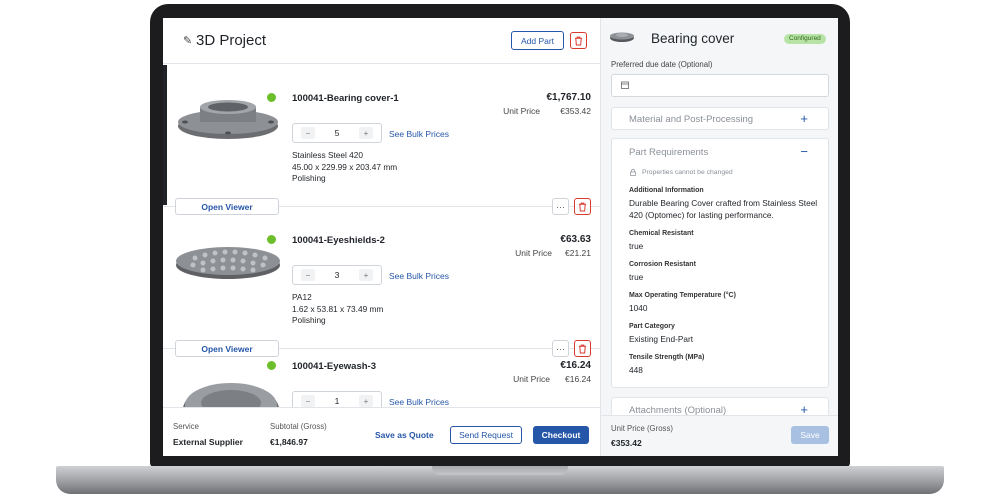  I want to click on locked-note: Properties cannot be changed, so click(687, 172).